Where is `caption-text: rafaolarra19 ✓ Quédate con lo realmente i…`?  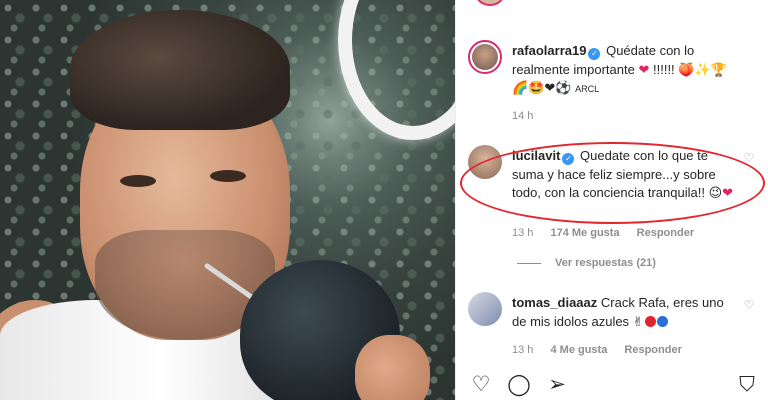
caption-text: rafaolarra19 ✓ Quédate con lo realmente i… is located at coordinates (626, 70).